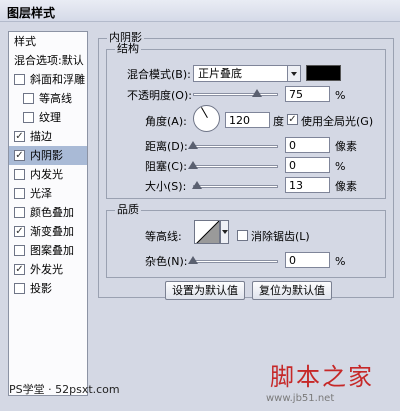 This screenshot has width=400, height=411. What do you see at coordinates (292, 165) in the screenshot?
I see `choke-value: 0` at bounding box center [292, 165].